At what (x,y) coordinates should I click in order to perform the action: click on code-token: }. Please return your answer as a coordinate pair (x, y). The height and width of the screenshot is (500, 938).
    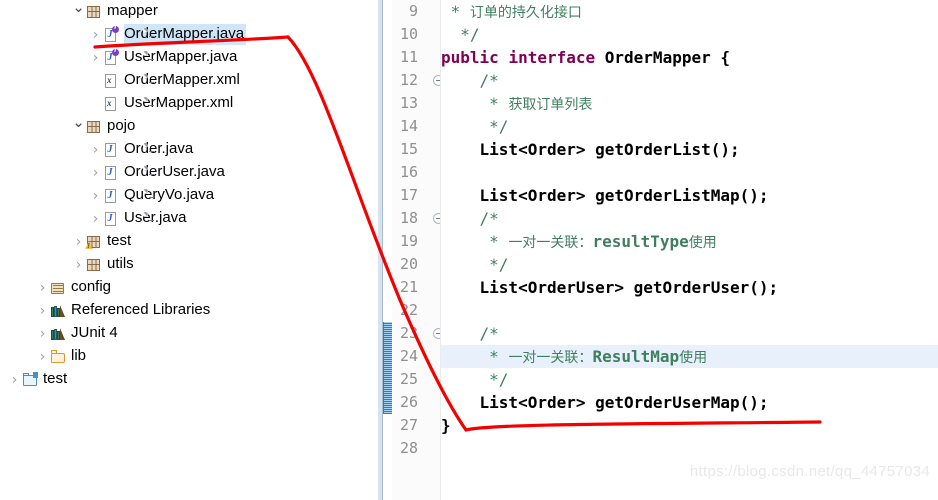
    Looking at the image, I should click on (446, 425).